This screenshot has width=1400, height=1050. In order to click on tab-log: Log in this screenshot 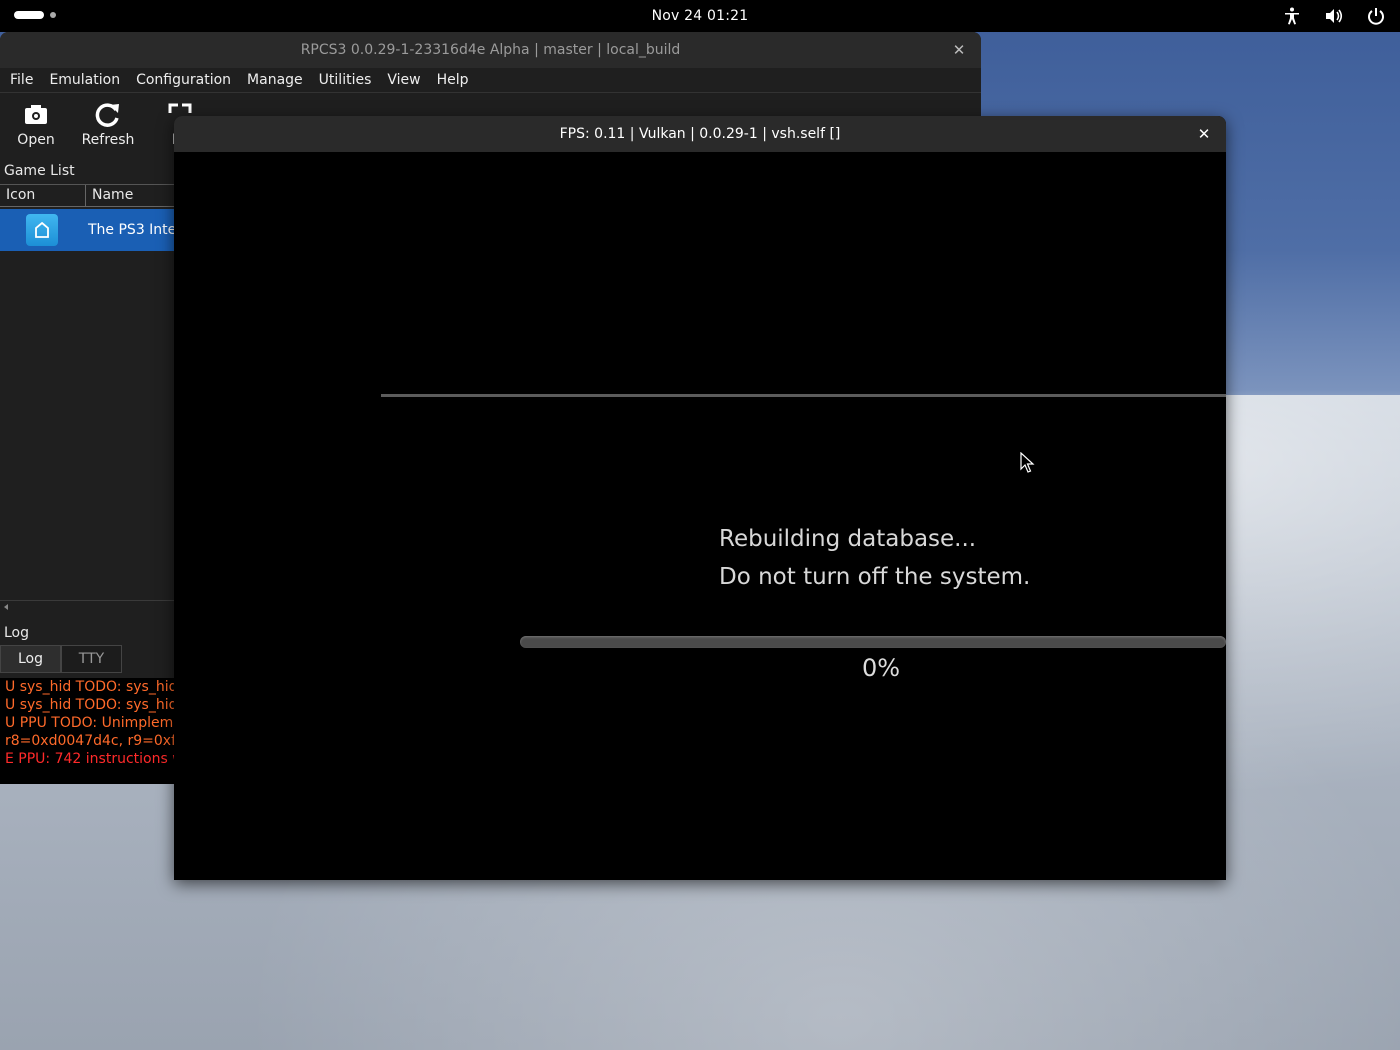, I will do `click(30, 659)`.